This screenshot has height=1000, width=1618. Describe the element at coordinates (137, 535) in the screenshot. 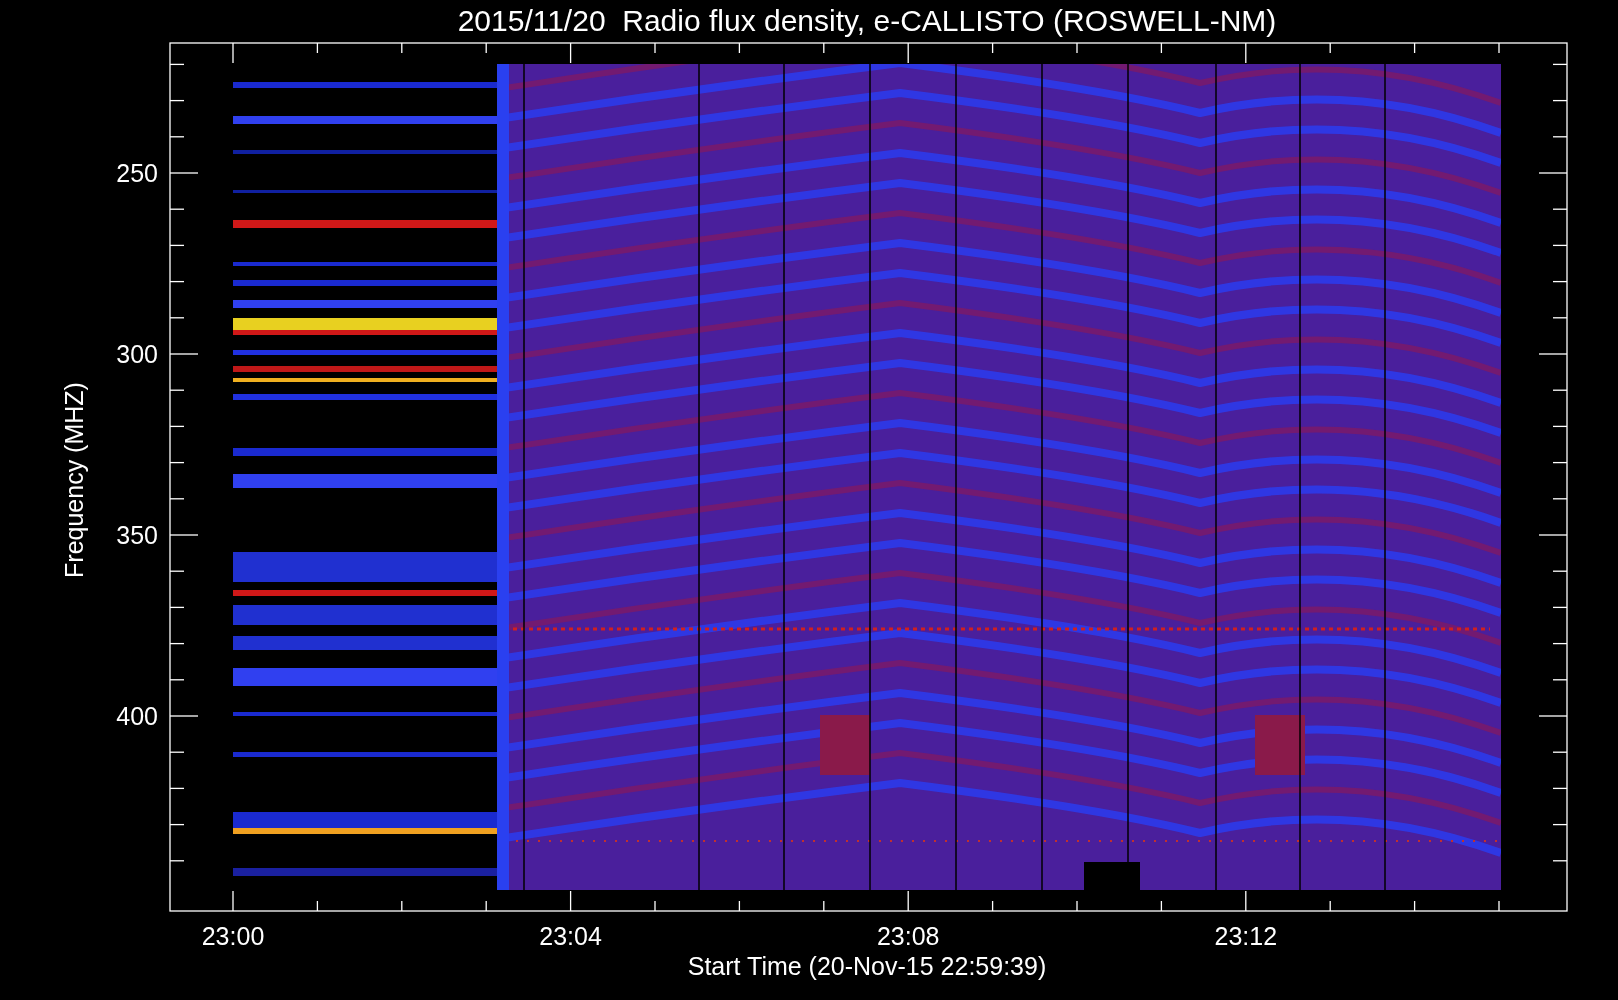

I see `tick-label: 350` at that location.